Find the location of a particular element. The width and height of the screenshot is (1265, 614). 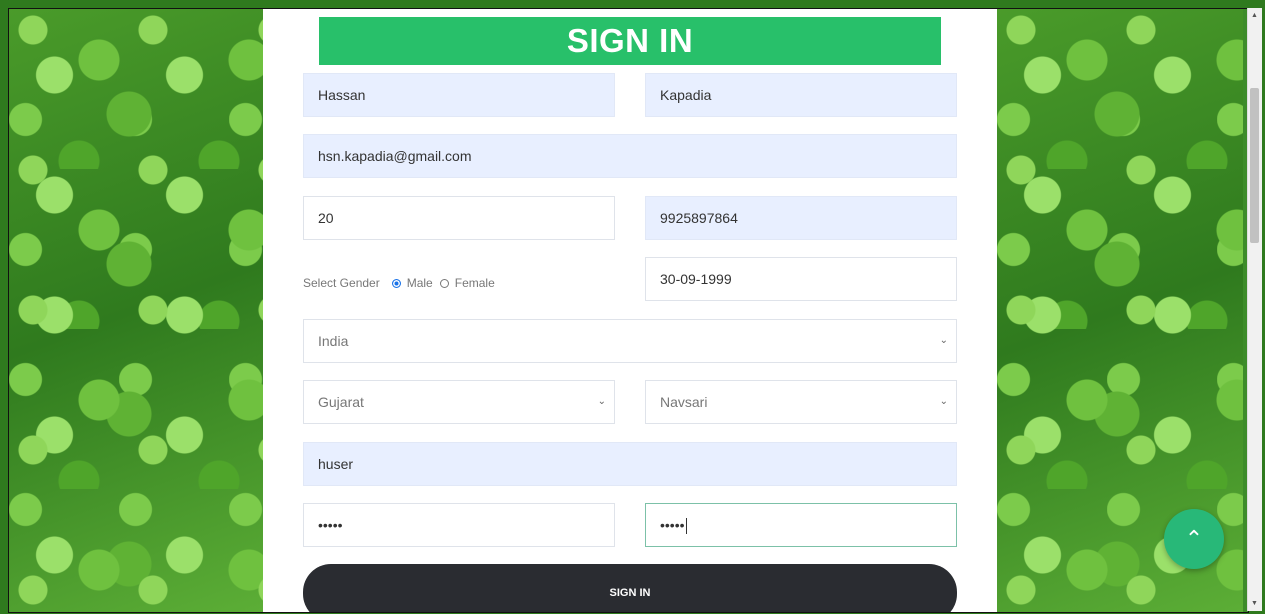

city-select: Navsari ⌄ is located at coordinates (801, 402).